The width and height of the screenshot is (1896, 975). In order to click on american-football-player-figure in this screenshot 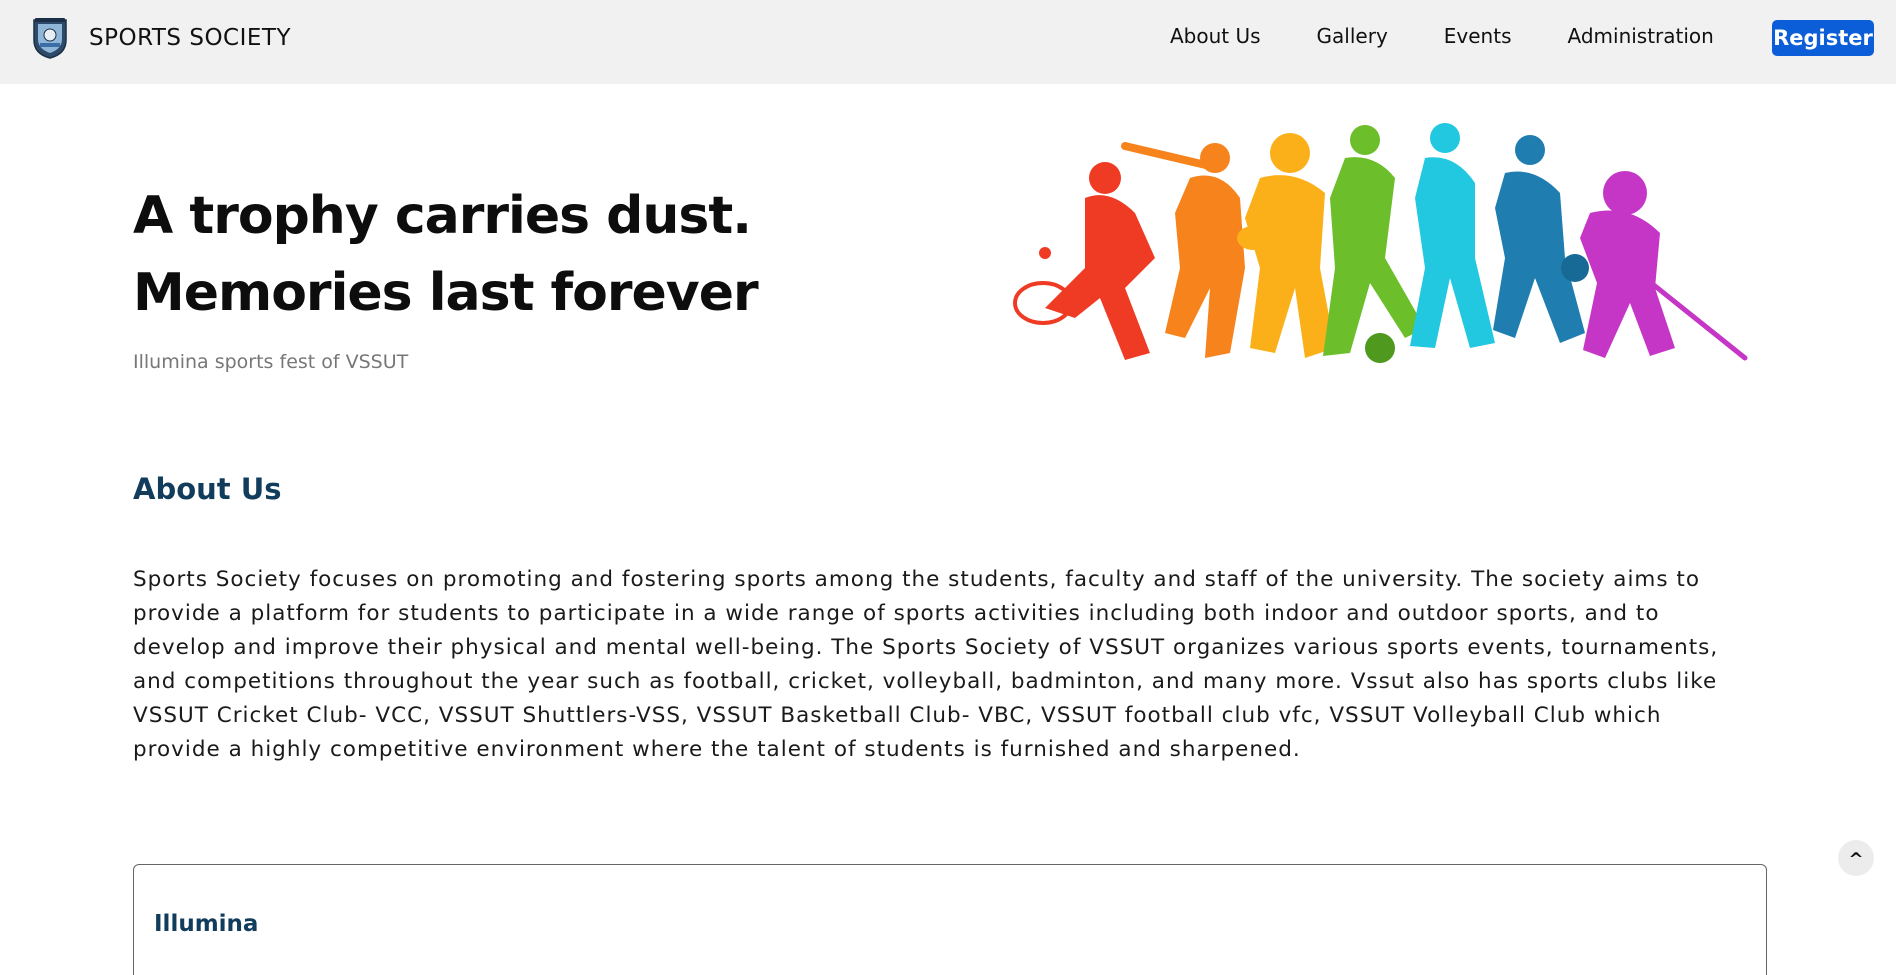, I will do `click(1286, 245)`.